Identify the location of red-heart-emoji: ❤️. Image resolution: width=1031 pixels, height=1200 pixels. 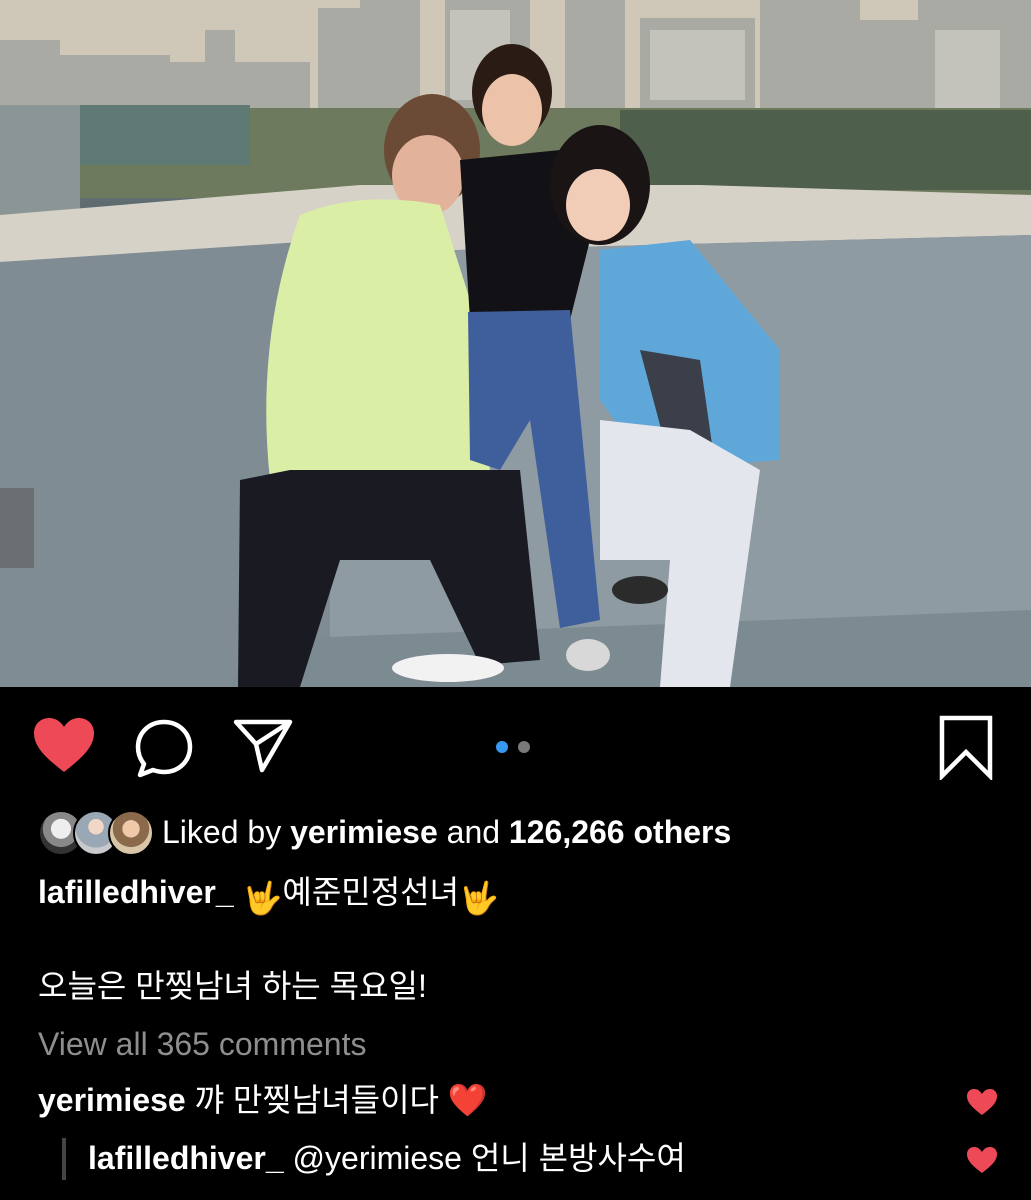
(467, 1100).